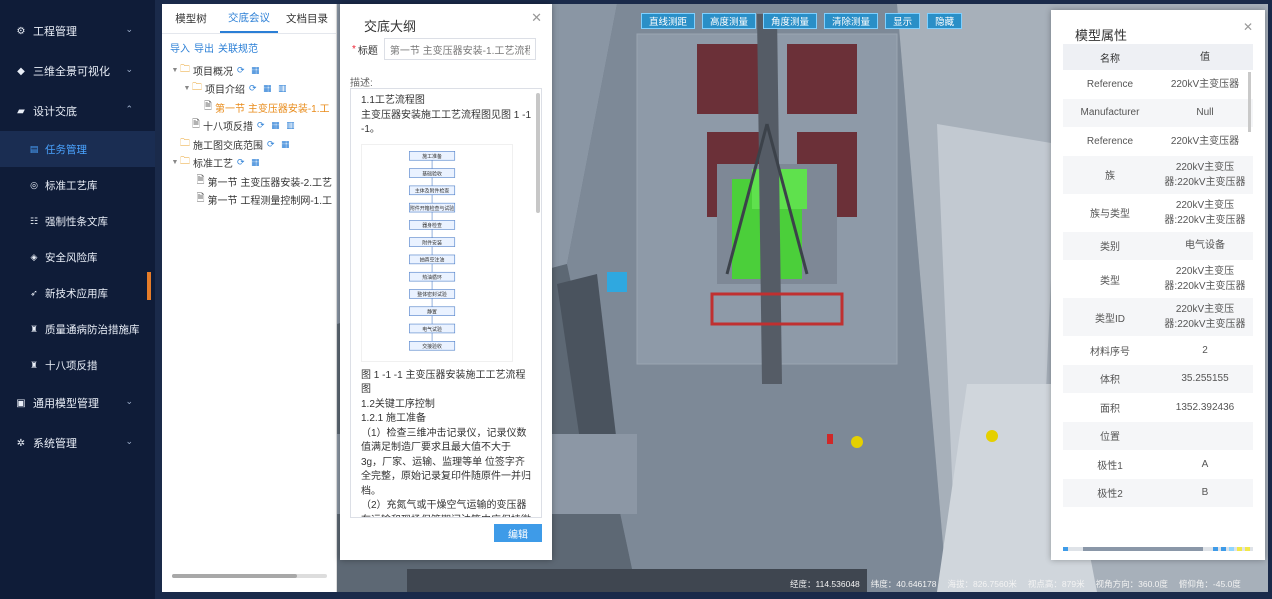 This screenshot has width=1272, height=599. I want to click on properties-horizontal-scrollbar, so click(1158, 549).